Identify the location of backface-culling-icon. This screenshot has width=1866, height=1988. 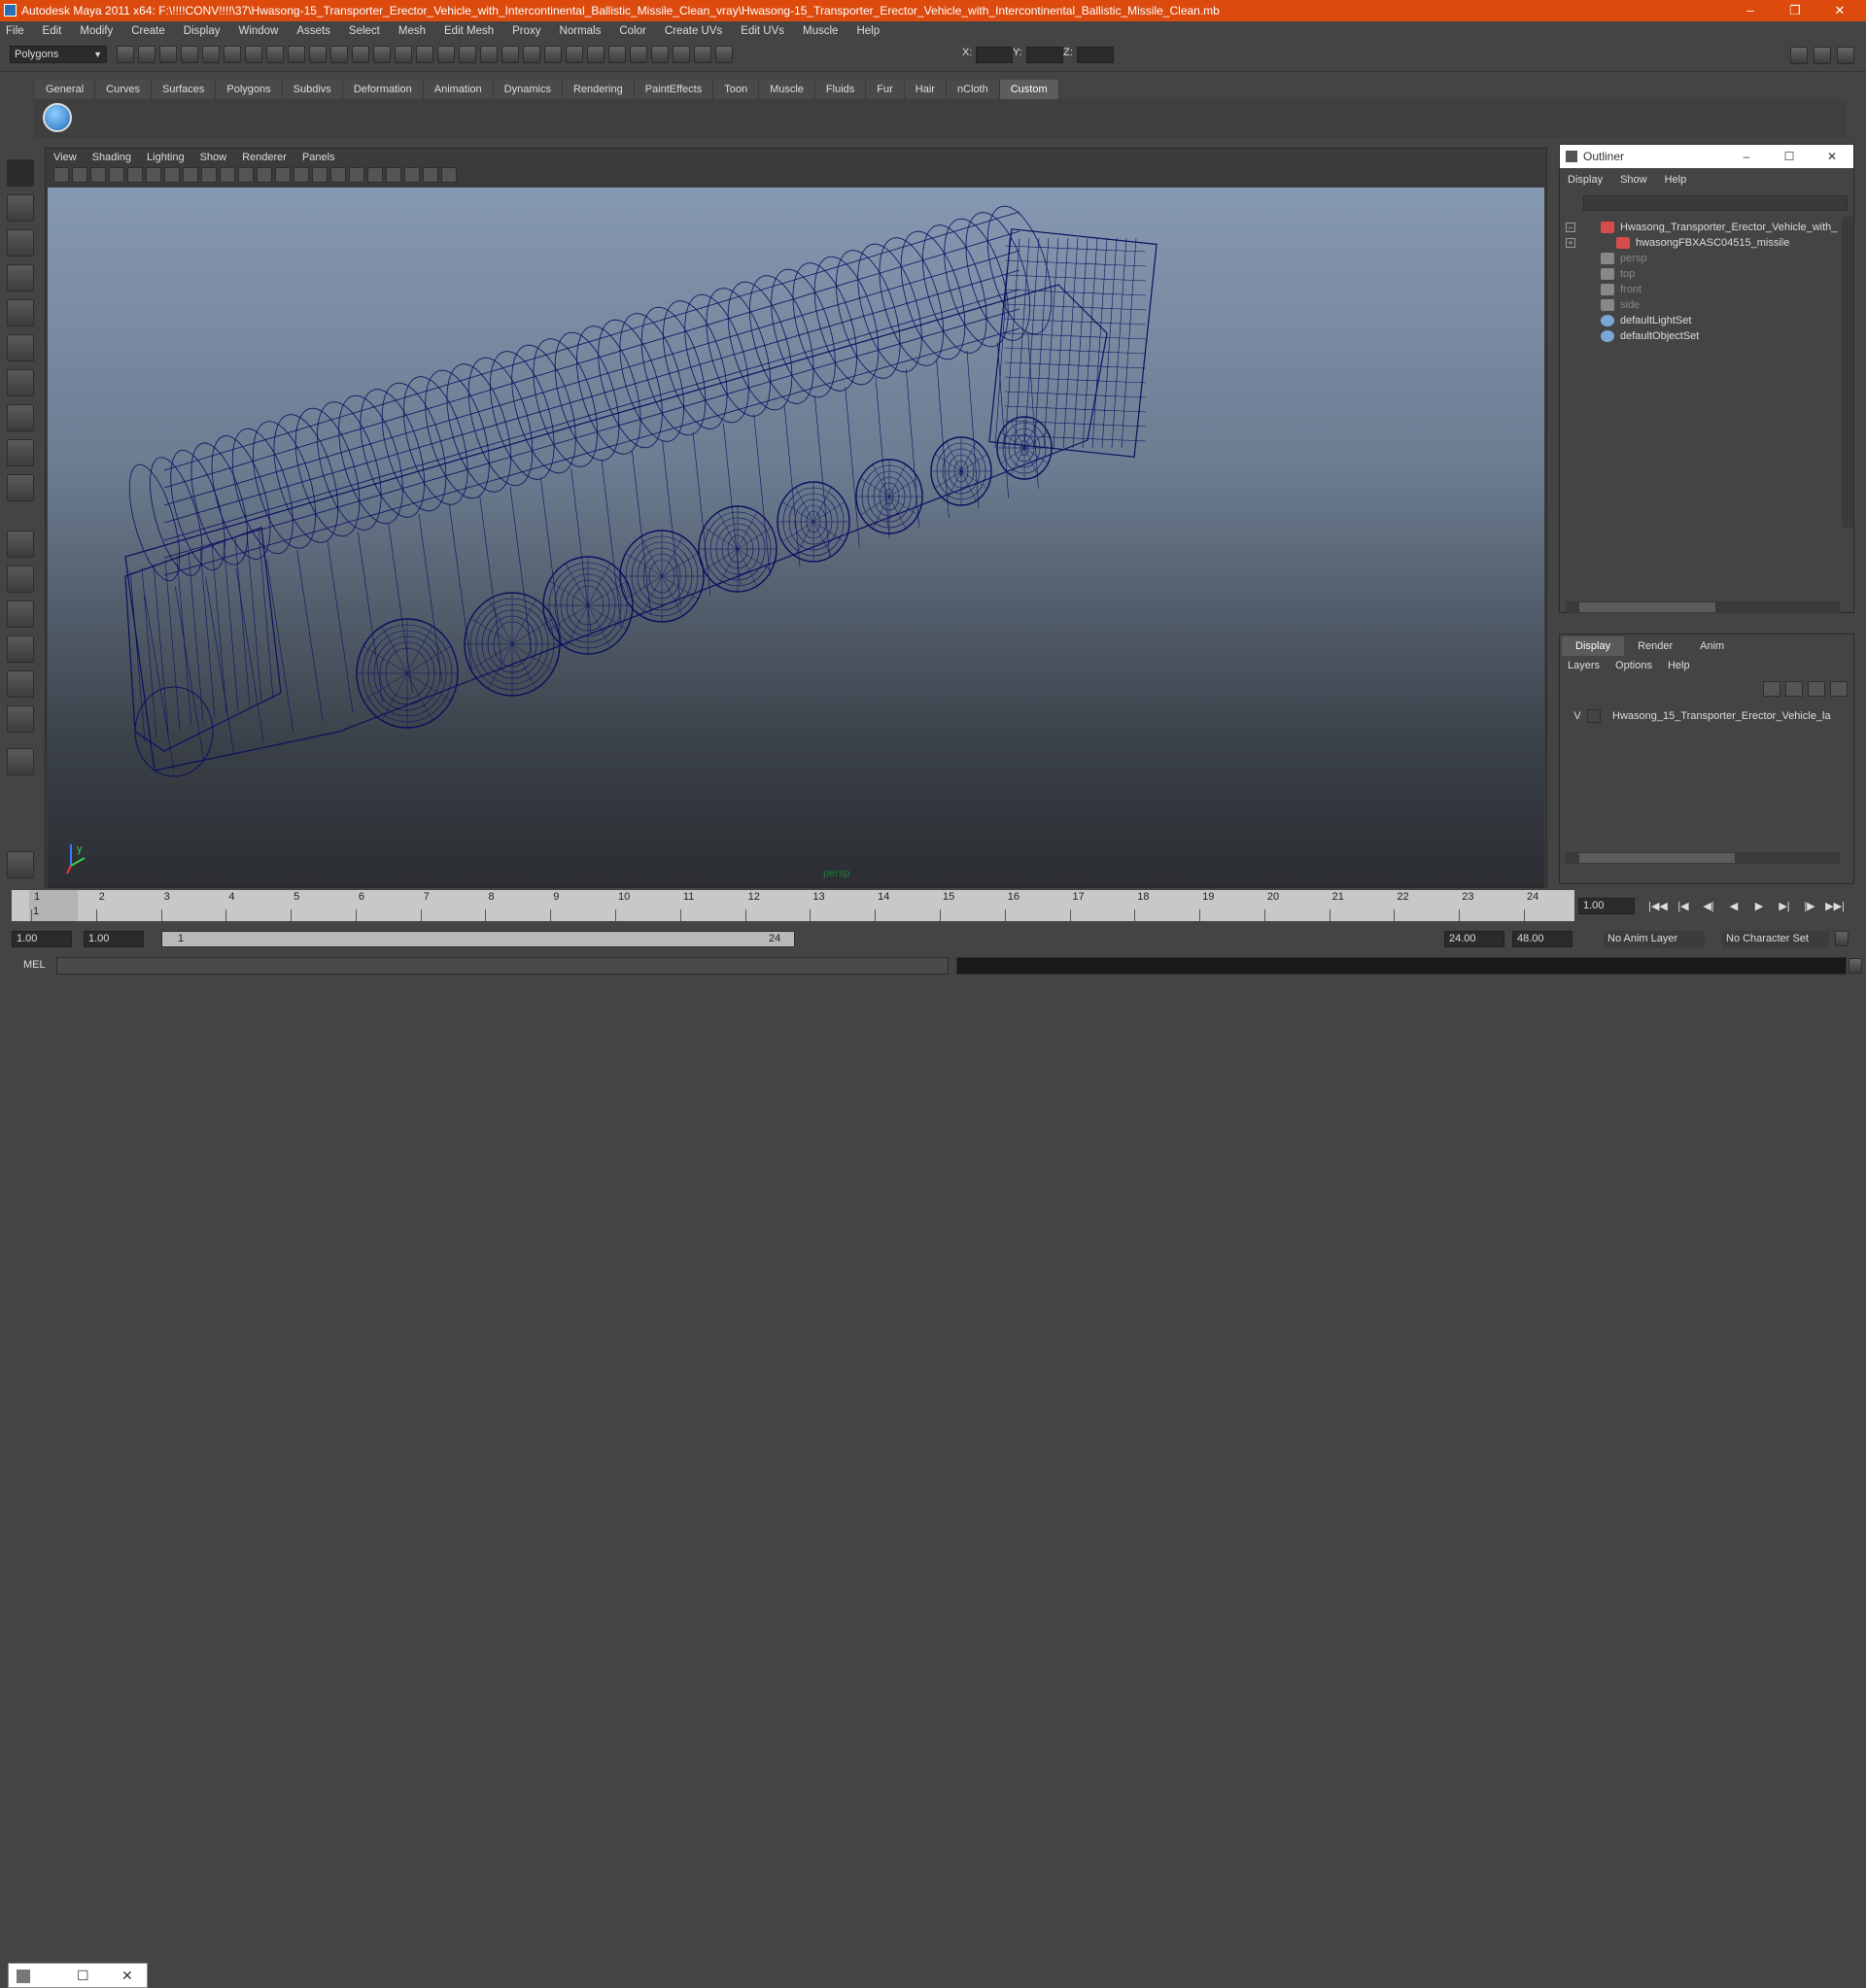
(449, 175).